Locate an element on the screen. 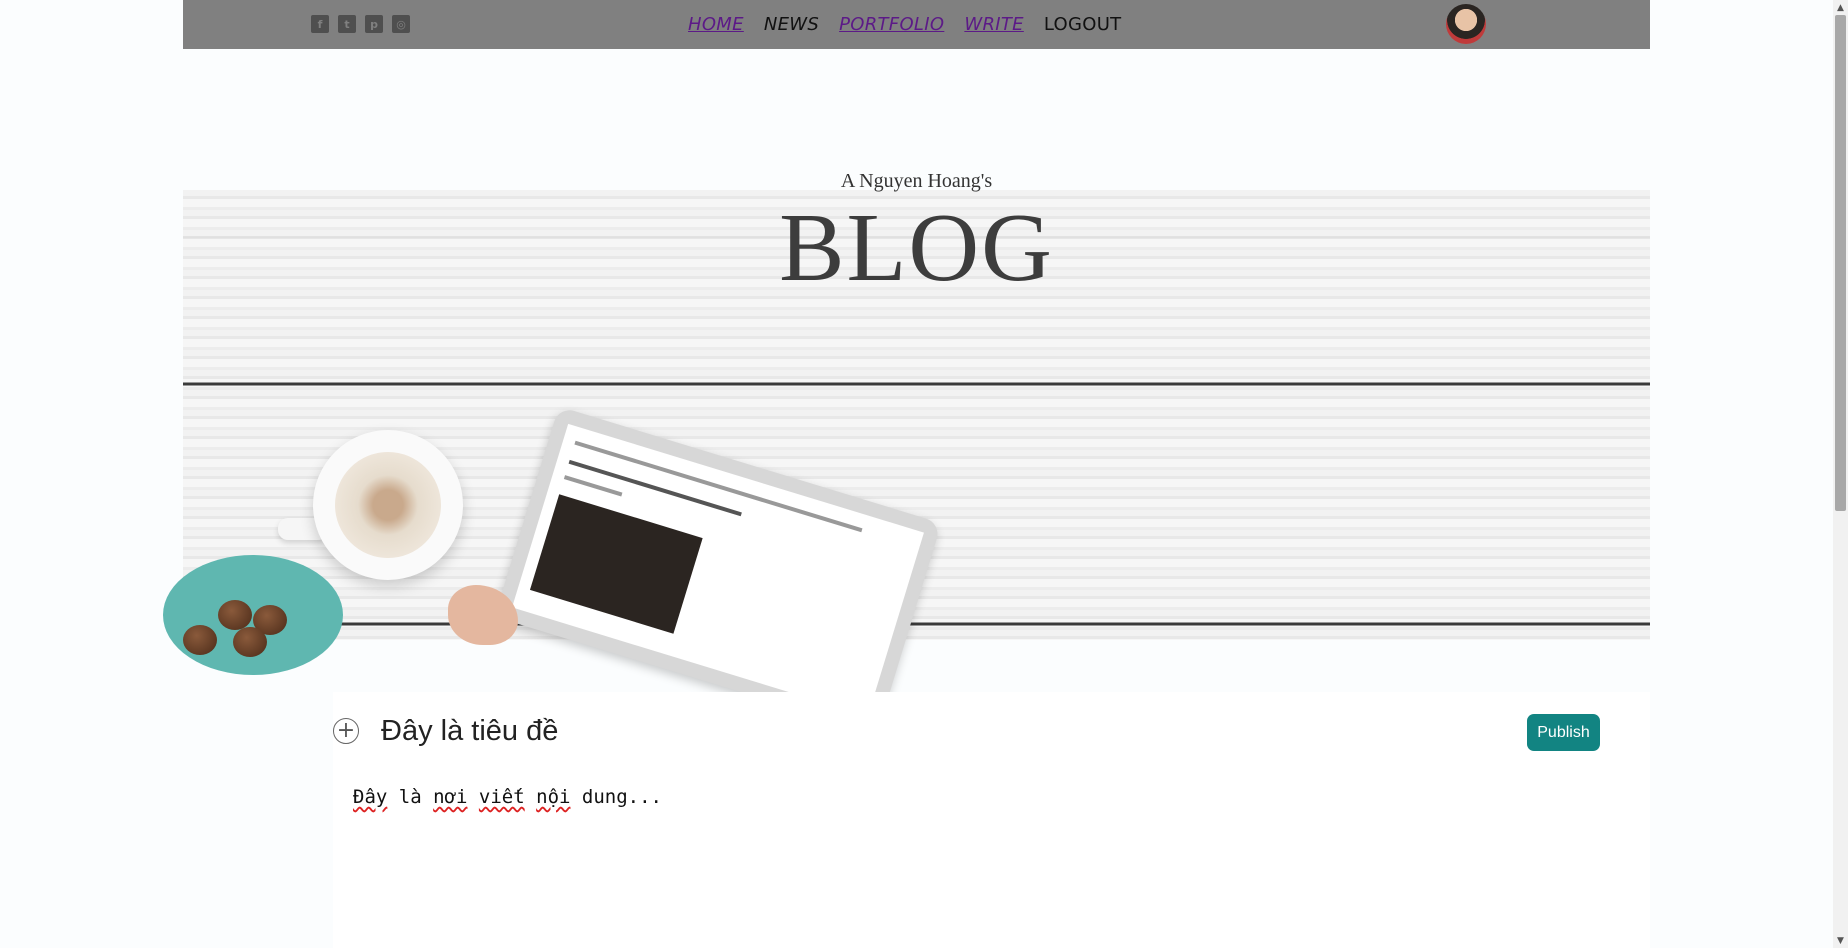 This screenshot has width=1848, height=948. nav-logout-link: LOGOUT is located at coordinates (1083, 24).